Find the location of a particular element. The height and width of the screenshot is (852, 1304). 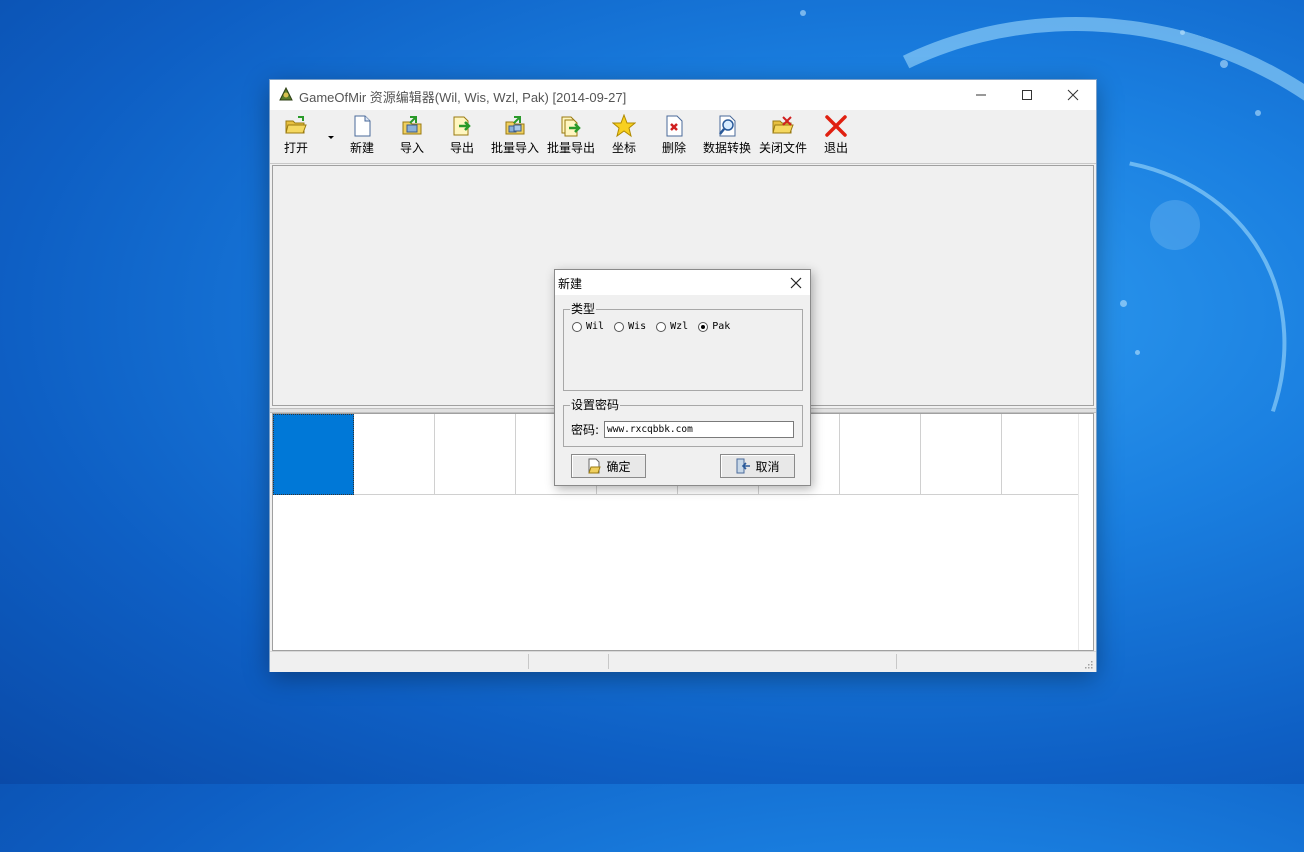

radio-wzl: Wzl is located at coordinates (672, 326).